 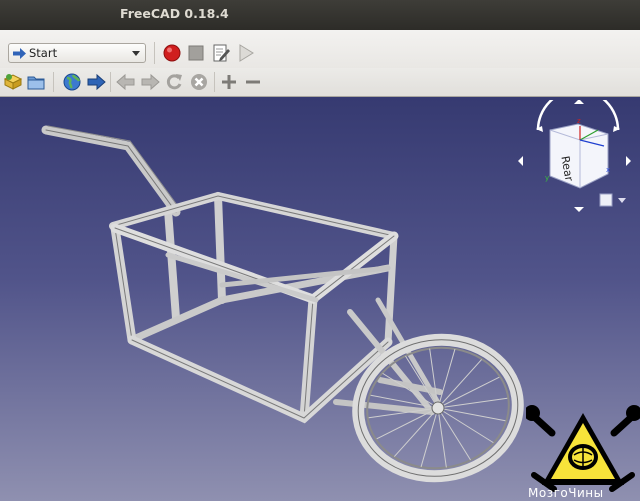 What do you see at coordinates (547, 178) in the screenshot?
I see `axis-y-label: y` at bounding box center [547, 178].